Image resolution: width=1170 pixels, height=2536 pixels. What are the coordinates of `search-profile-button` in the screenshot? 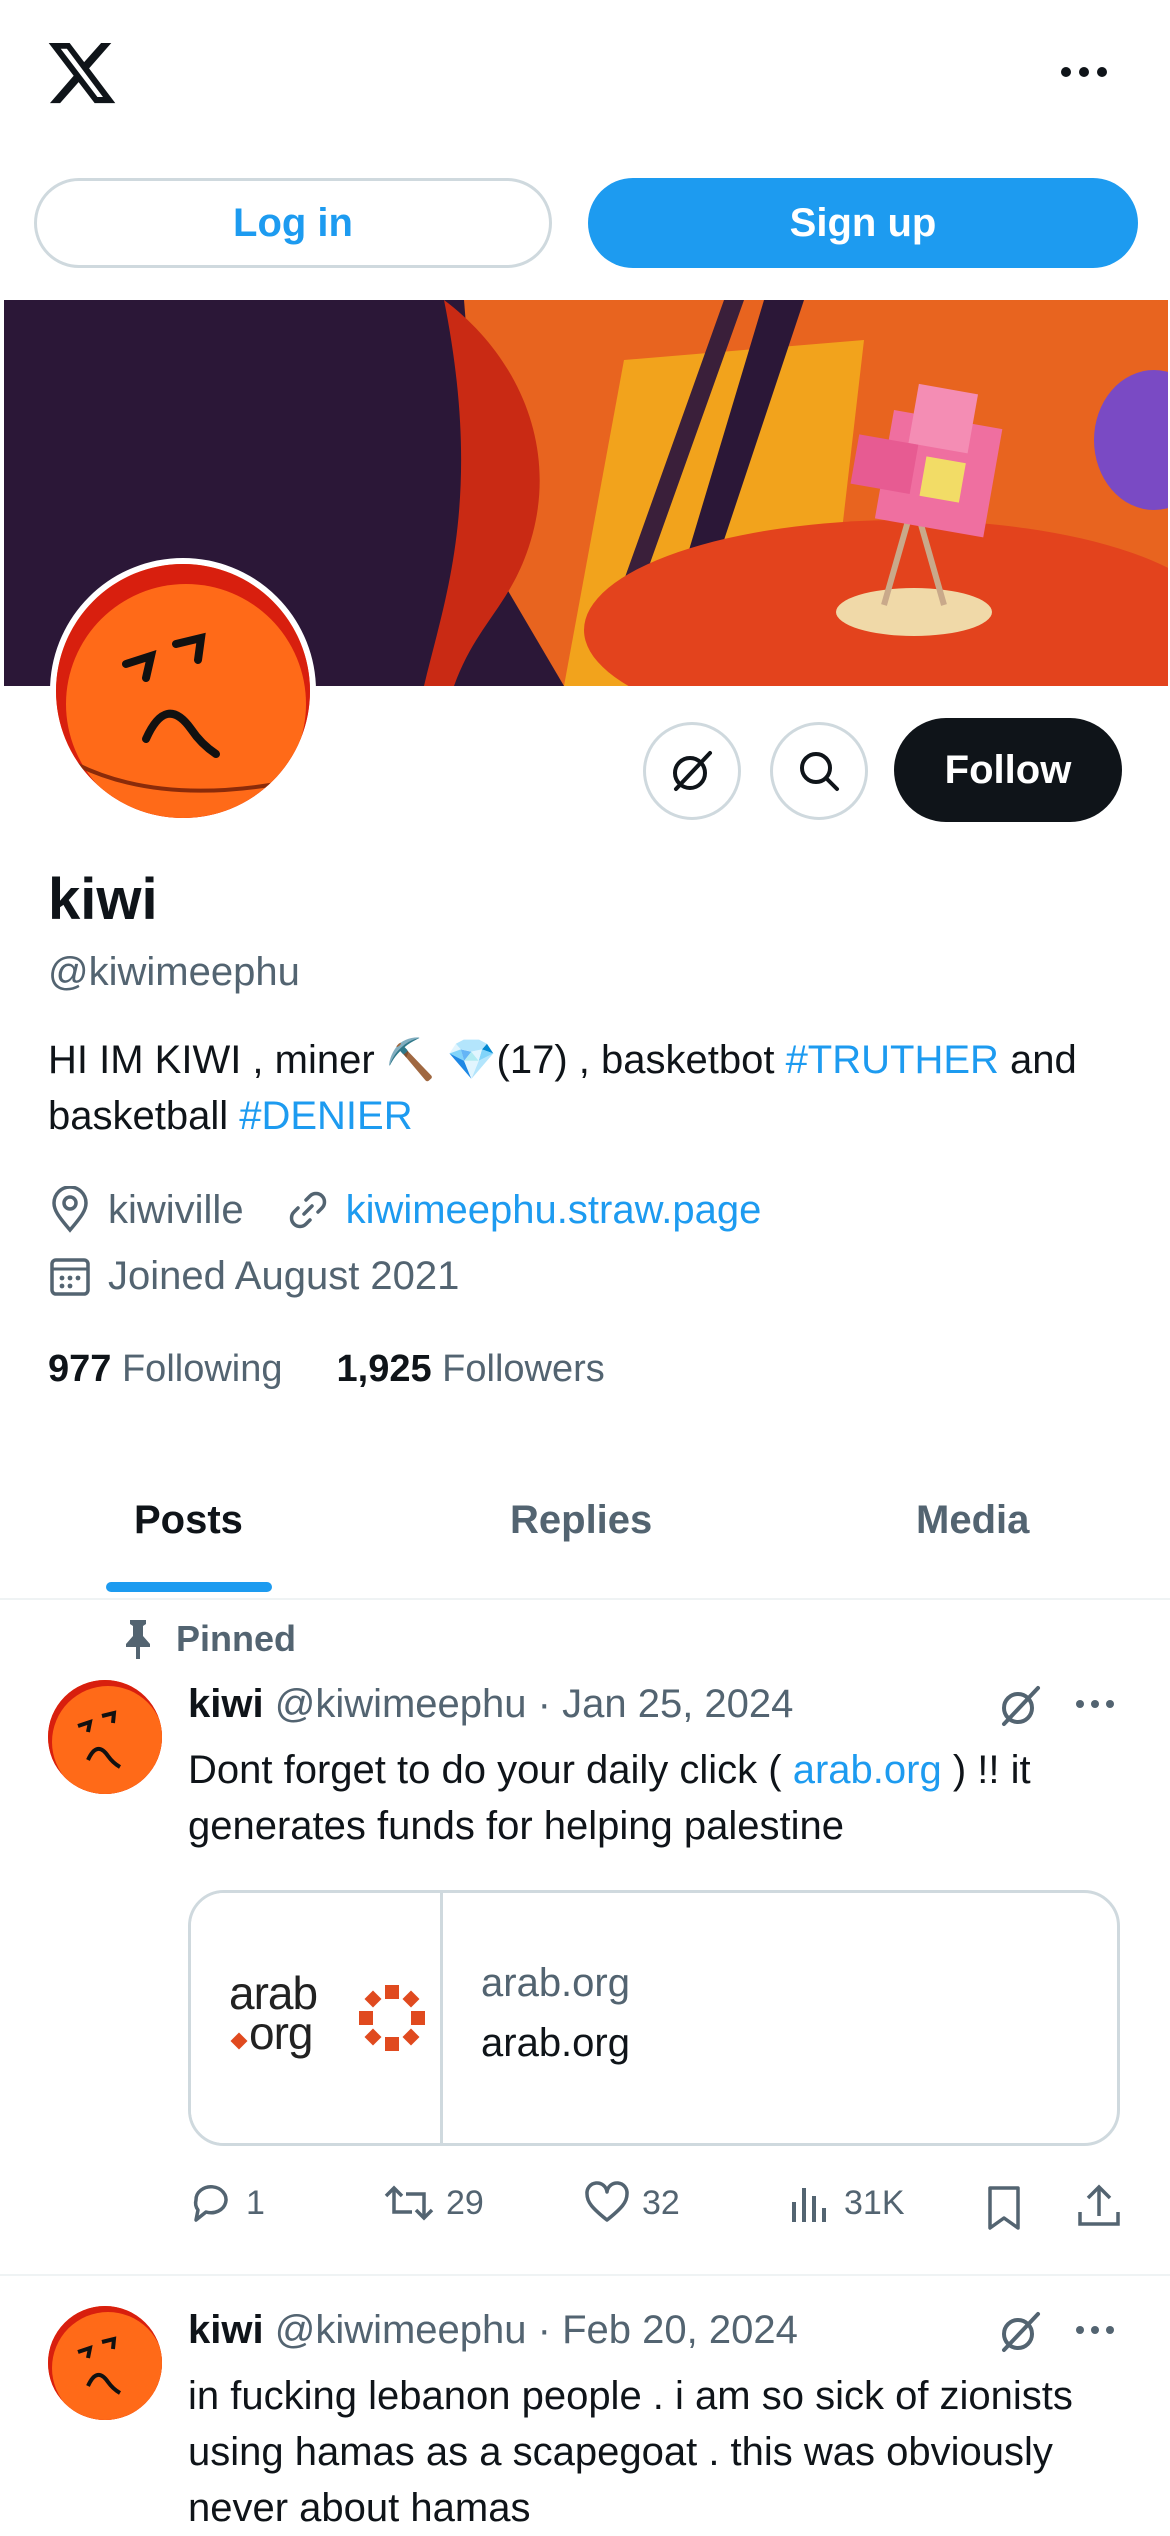 It's located at (819, 771).